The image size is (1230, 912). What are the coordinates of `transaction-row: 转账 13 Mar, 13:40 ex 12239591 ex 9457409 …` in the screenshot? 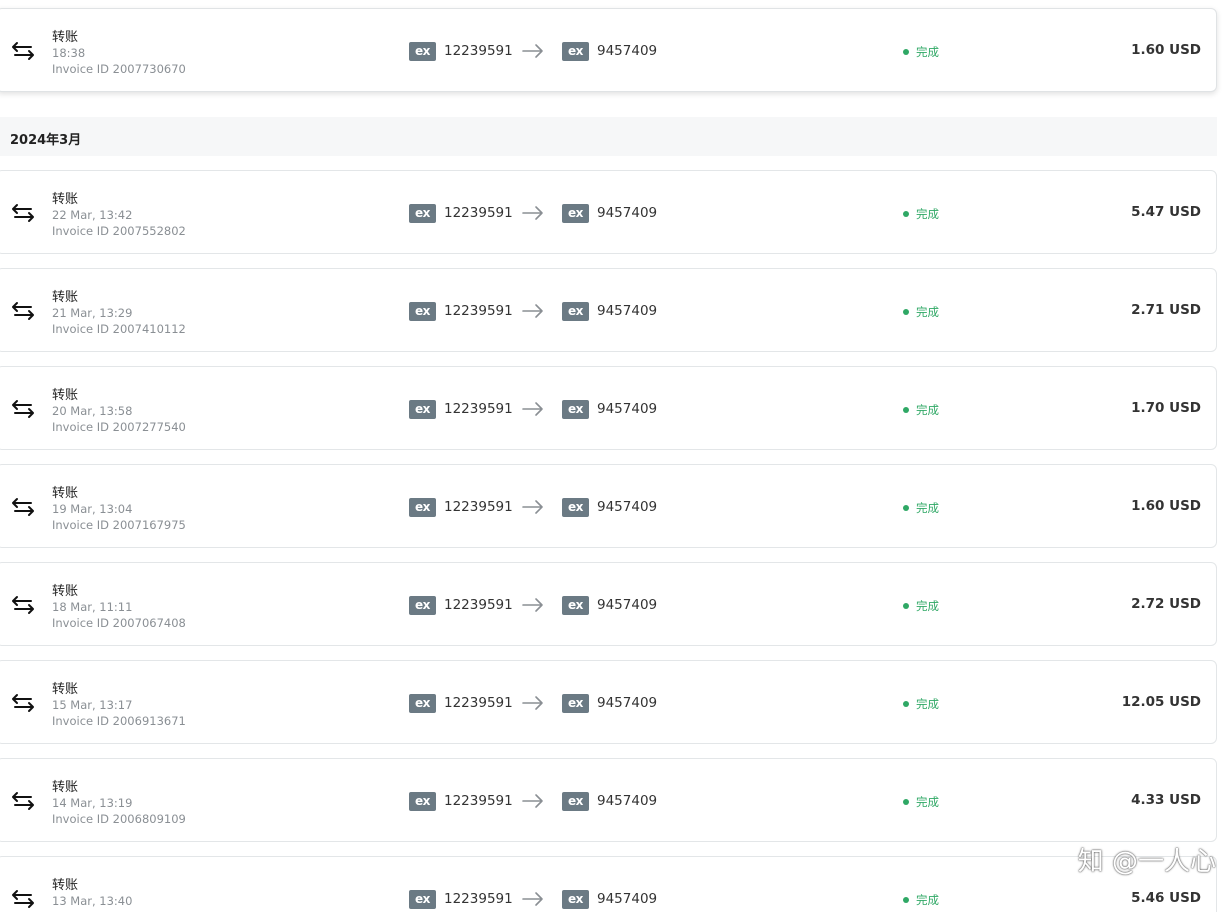 It's located at (608, 884).